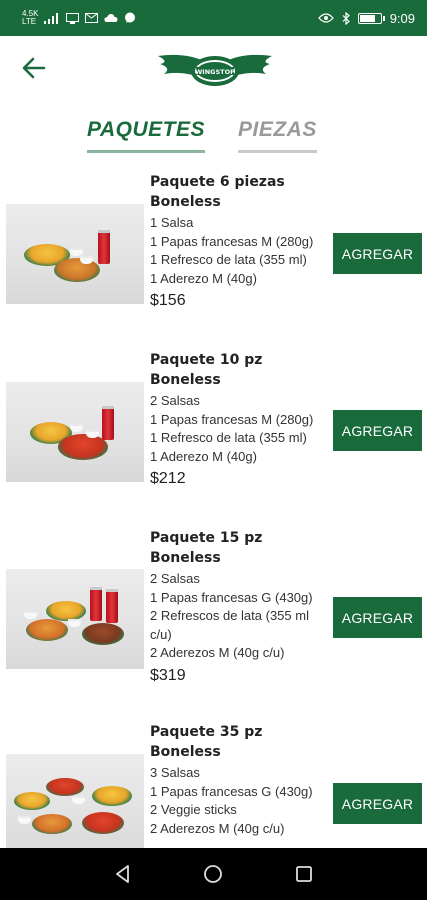  Describe the element at coordinates (206, 742) in the screenshot. I see `product-title: Paquete 35 pz Boneless` at that location.